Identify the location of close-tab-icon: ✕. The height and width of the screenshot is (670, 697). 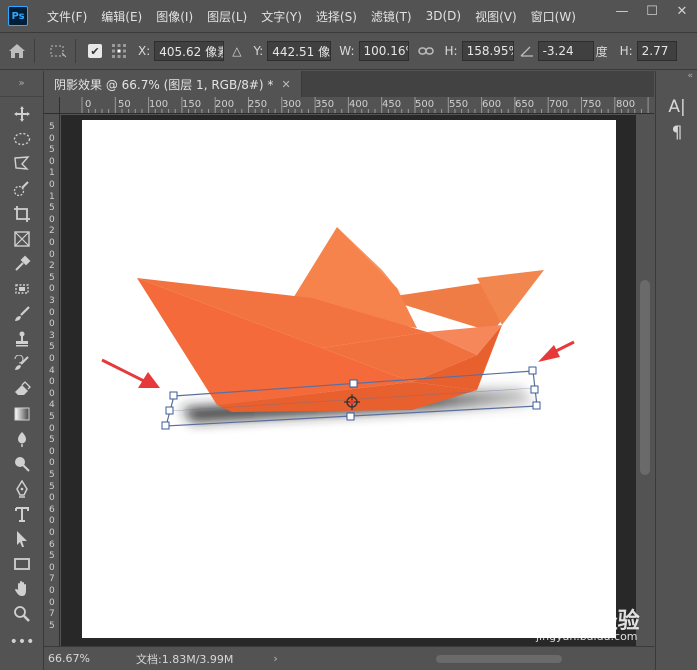
(285, 84).